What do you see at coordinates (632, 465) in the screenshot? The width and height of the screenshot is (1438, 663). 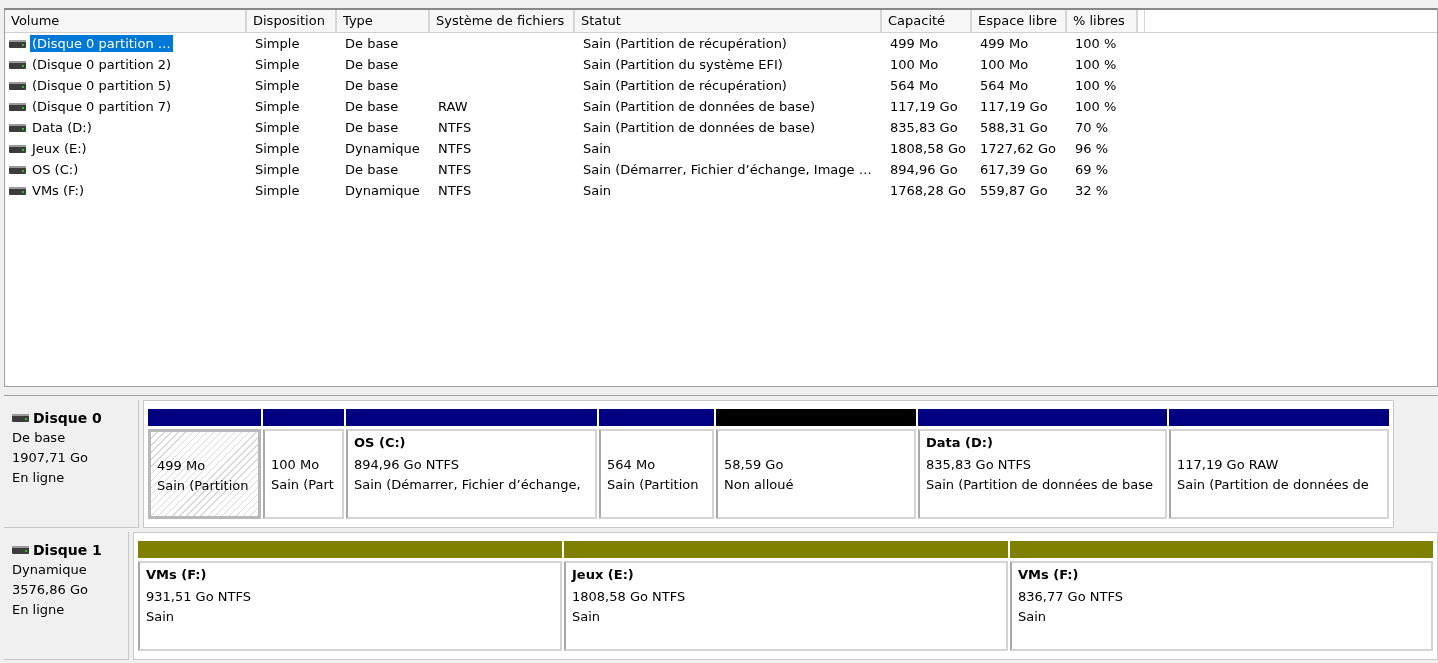 I see `partition-size: 564 Mo` at bounding box center [632, 465].